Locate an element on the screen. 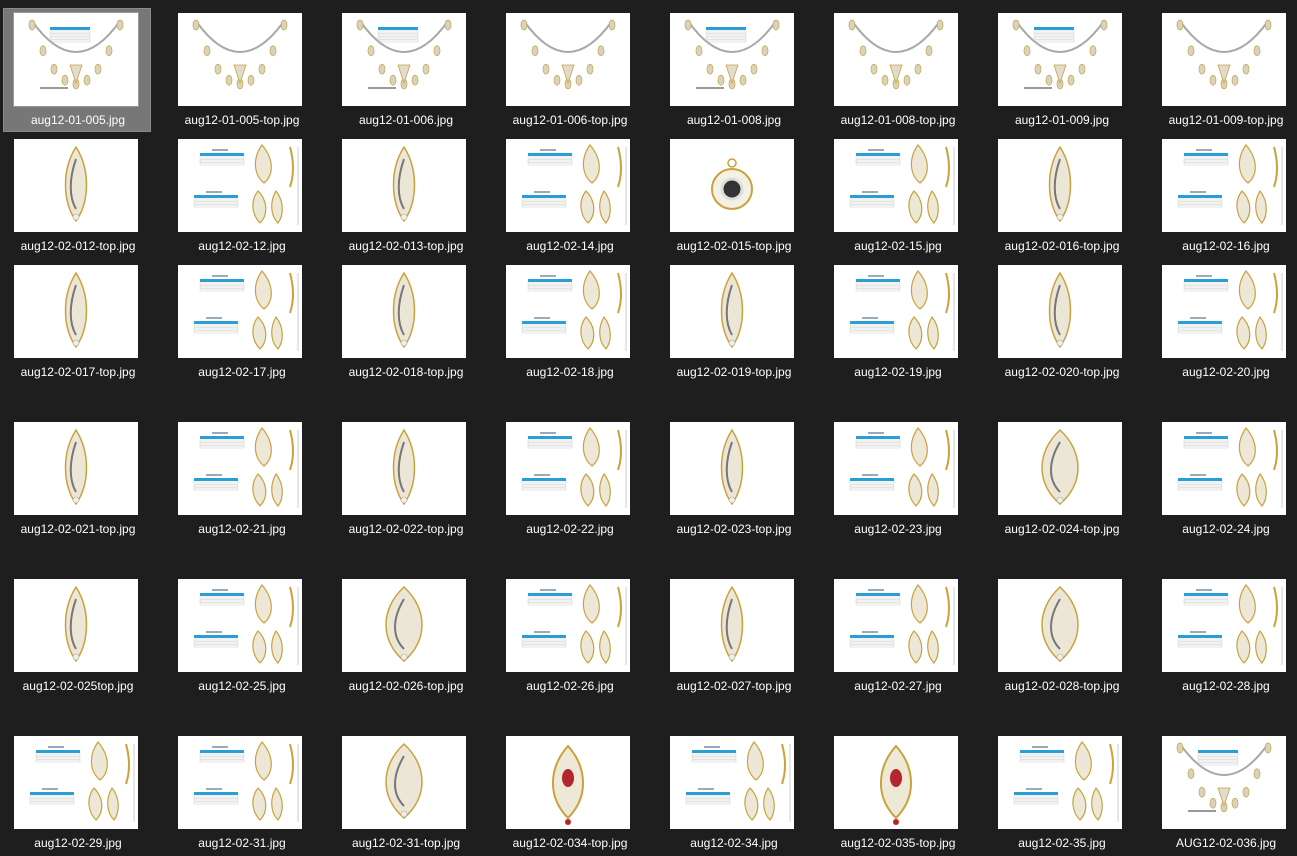 The width and height of the screenshot is (1297, 856). file-item: aug12-02-034-top.jpg is located at coordinates (569, 793).